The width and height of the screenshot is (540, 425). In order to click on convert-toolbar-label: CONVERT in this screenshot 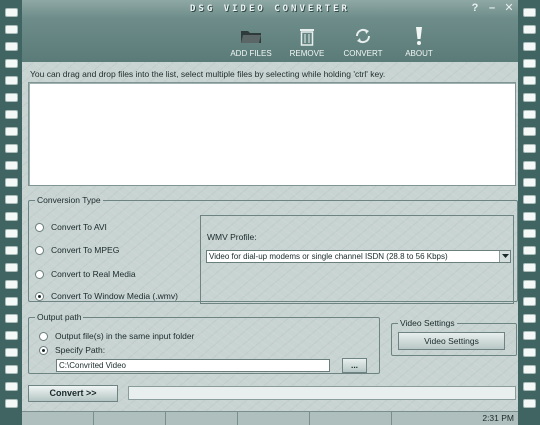, I will do `click(363, 53)`.